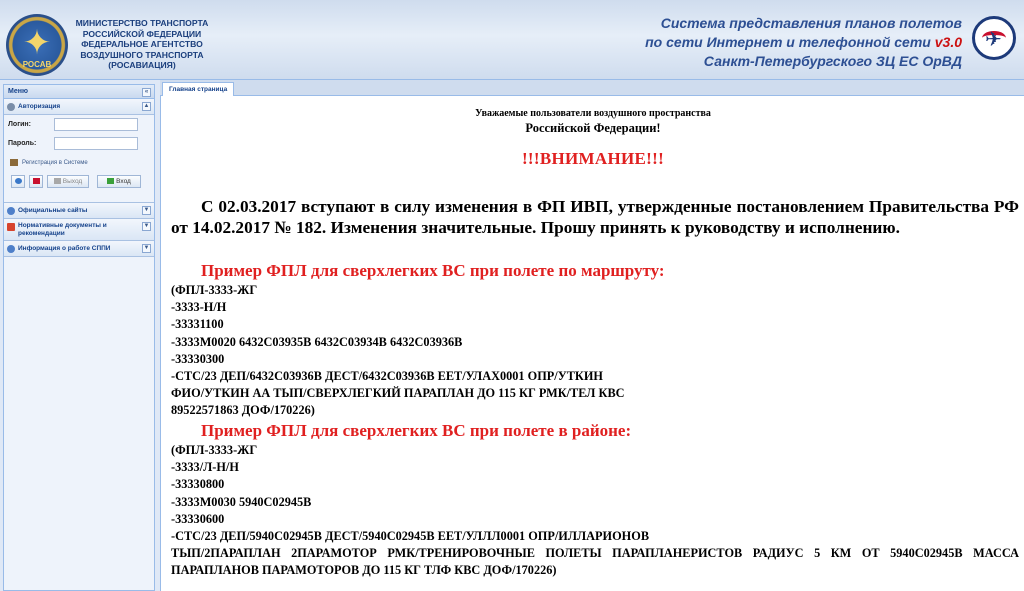 This screenshot has height=591, width=1024. Describe the element at coordinates (53, 210) in the screenshot. I see `official-sites-title: Официальные сайты` at that location.